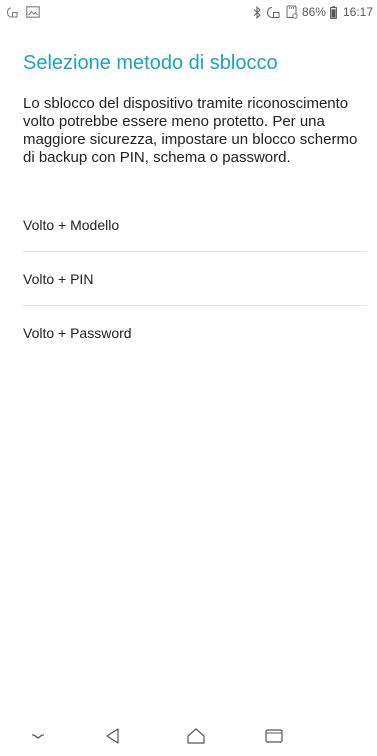 The image size is (377, 756). What do you see at coordinates (58, 279) in the screenshot?
I see `option-label: Volto + PIN` at bounding box center [58, 279].